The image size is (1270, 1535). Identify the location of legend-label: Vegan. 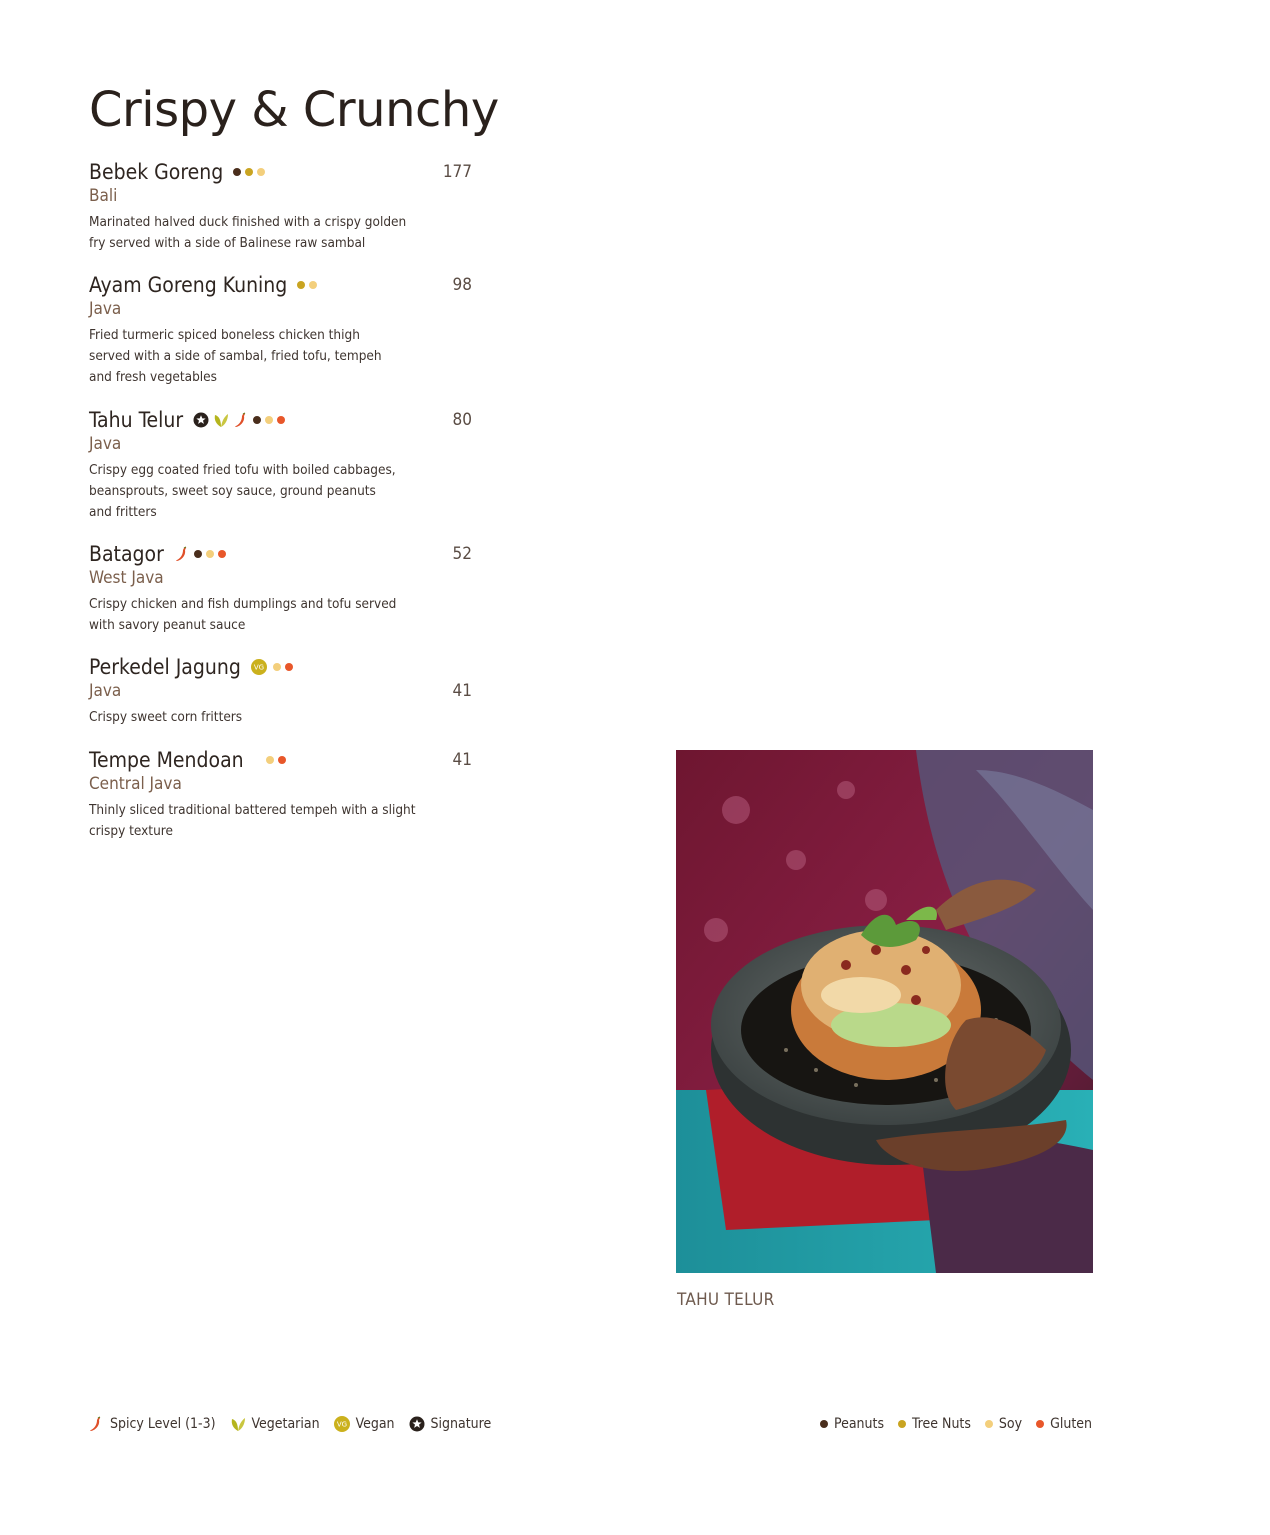
(375, 1424).